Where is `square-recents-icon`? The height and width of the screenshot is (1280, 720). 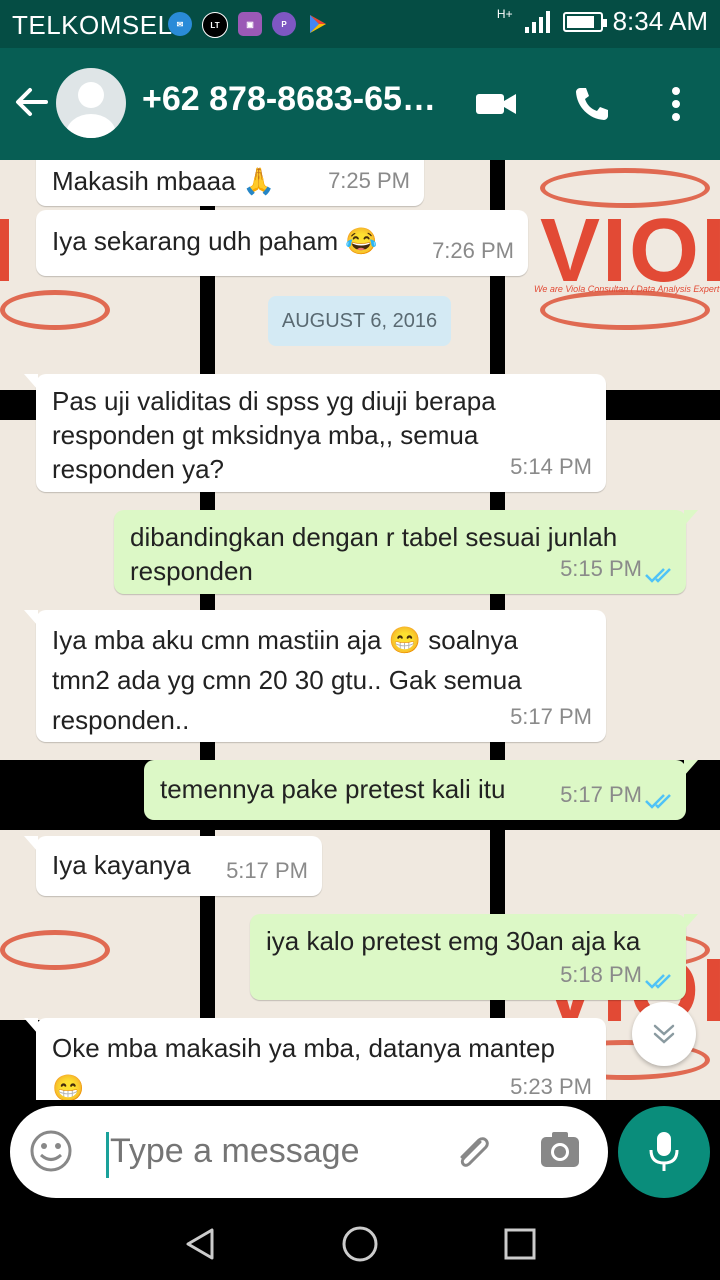 square-recents-icon is located at coordinates (520, 1244).